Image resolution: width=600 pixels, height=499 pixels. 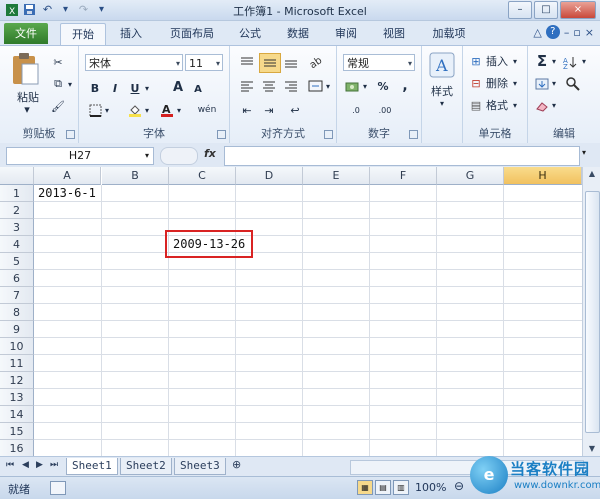 What do you see at coordinates (204, 62) in the screenshot?
I see `font-size-select: 11 ▾` at bounding box center [204, 62].